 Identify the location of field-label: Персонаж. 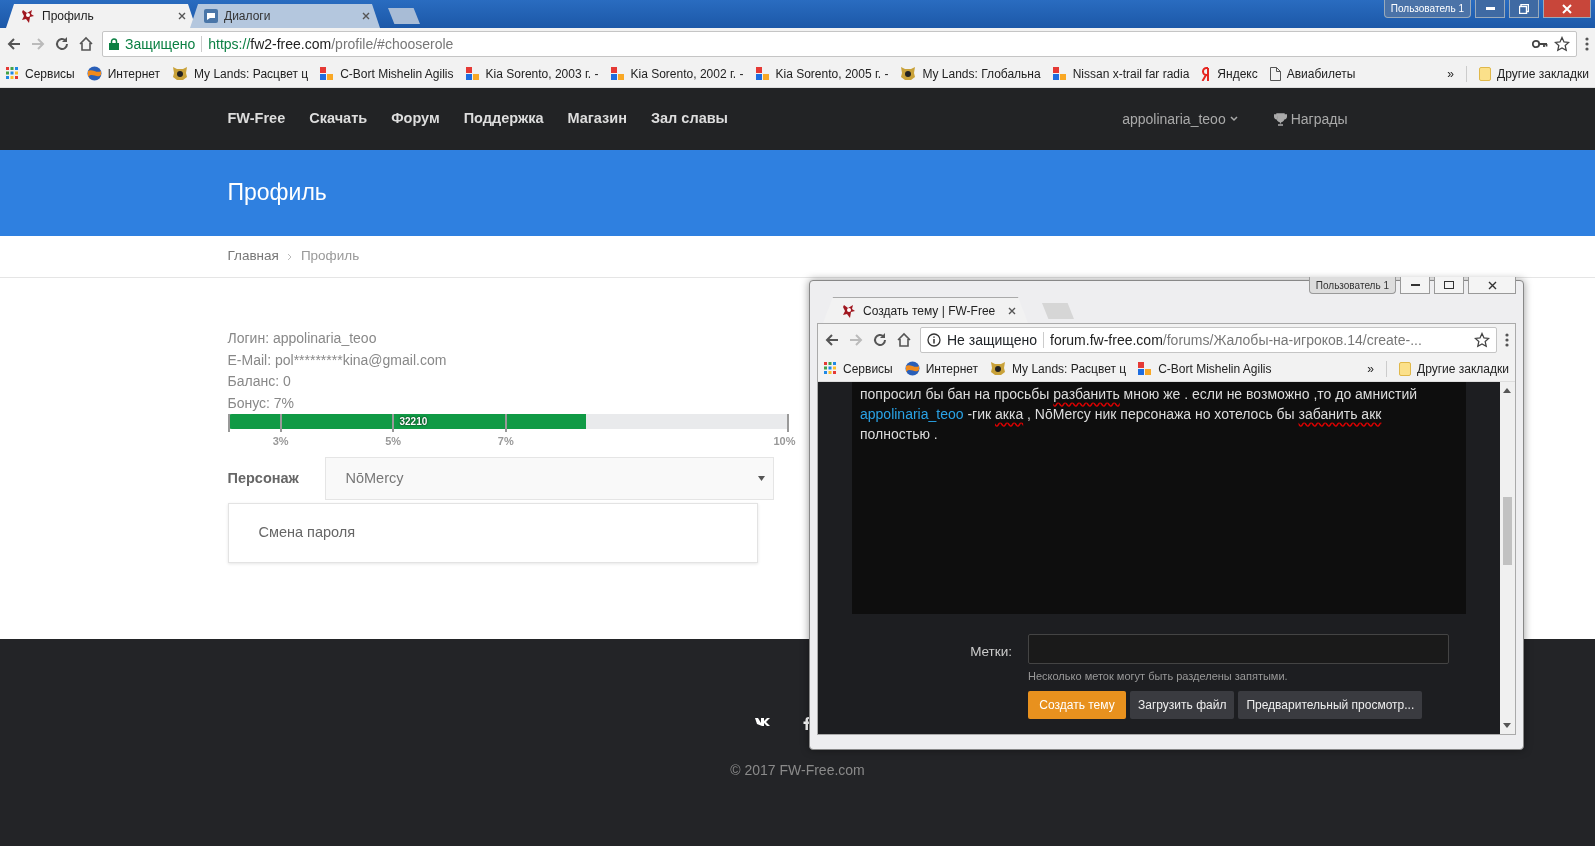
(263, 478).